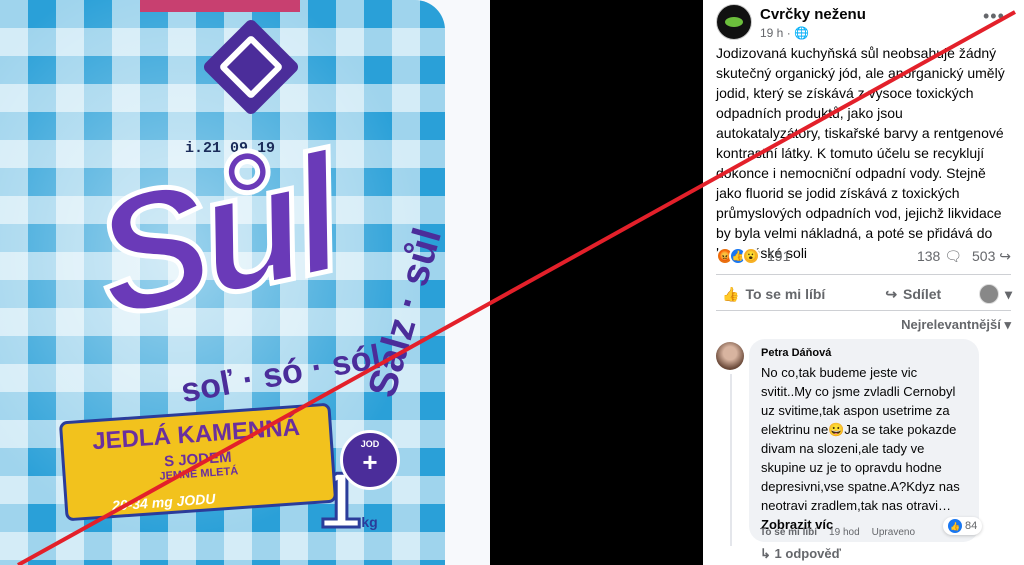 The height and width of the screenshot is (565, 1024). I want to click on chevron-down-icon: ▾, so click(1008, 293).